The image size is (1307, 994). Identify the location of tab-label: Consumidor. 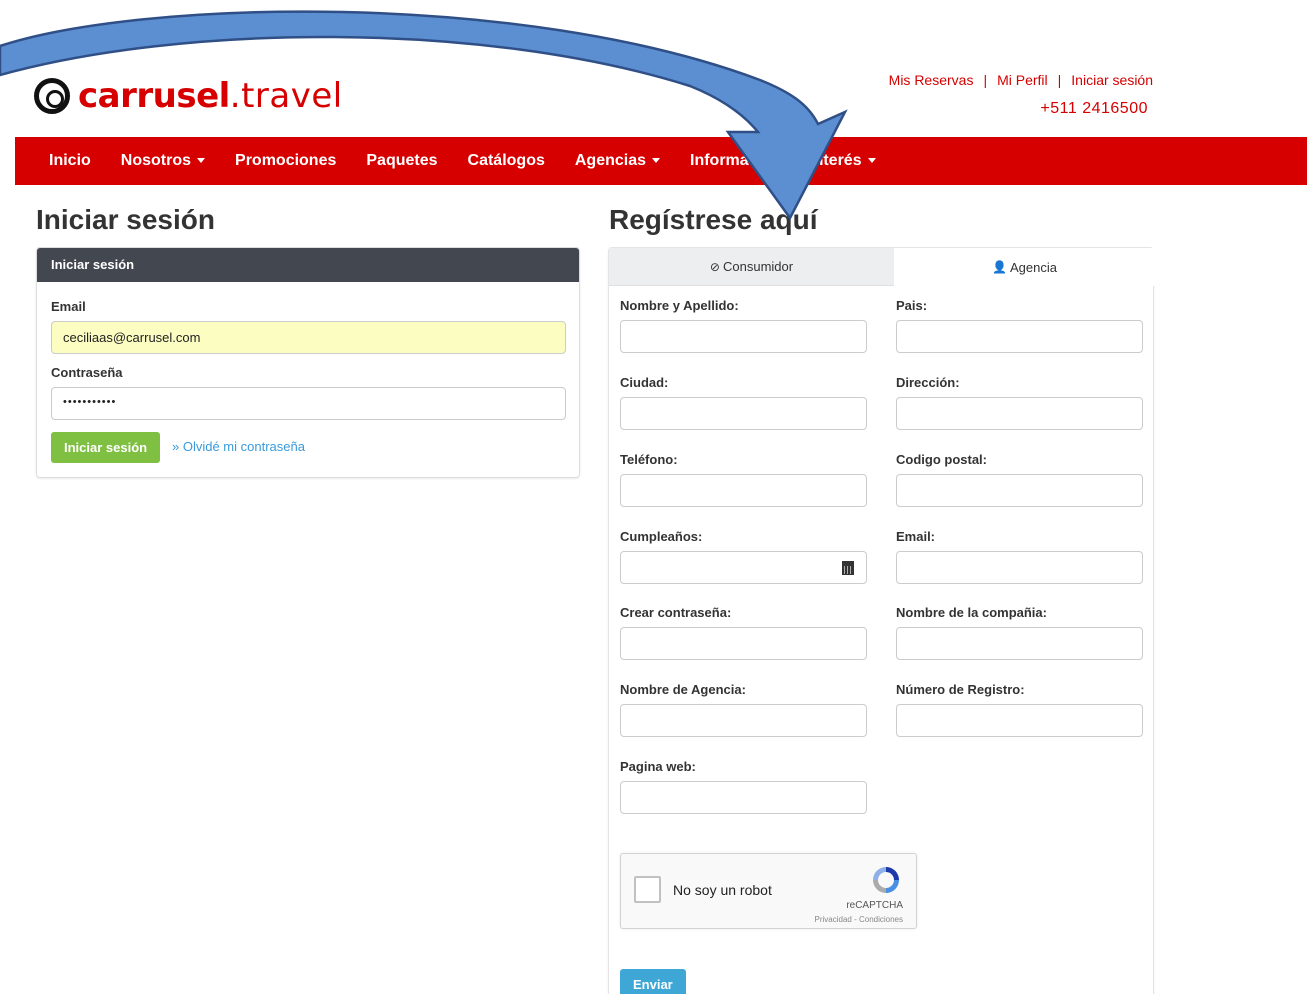
(758, 266).